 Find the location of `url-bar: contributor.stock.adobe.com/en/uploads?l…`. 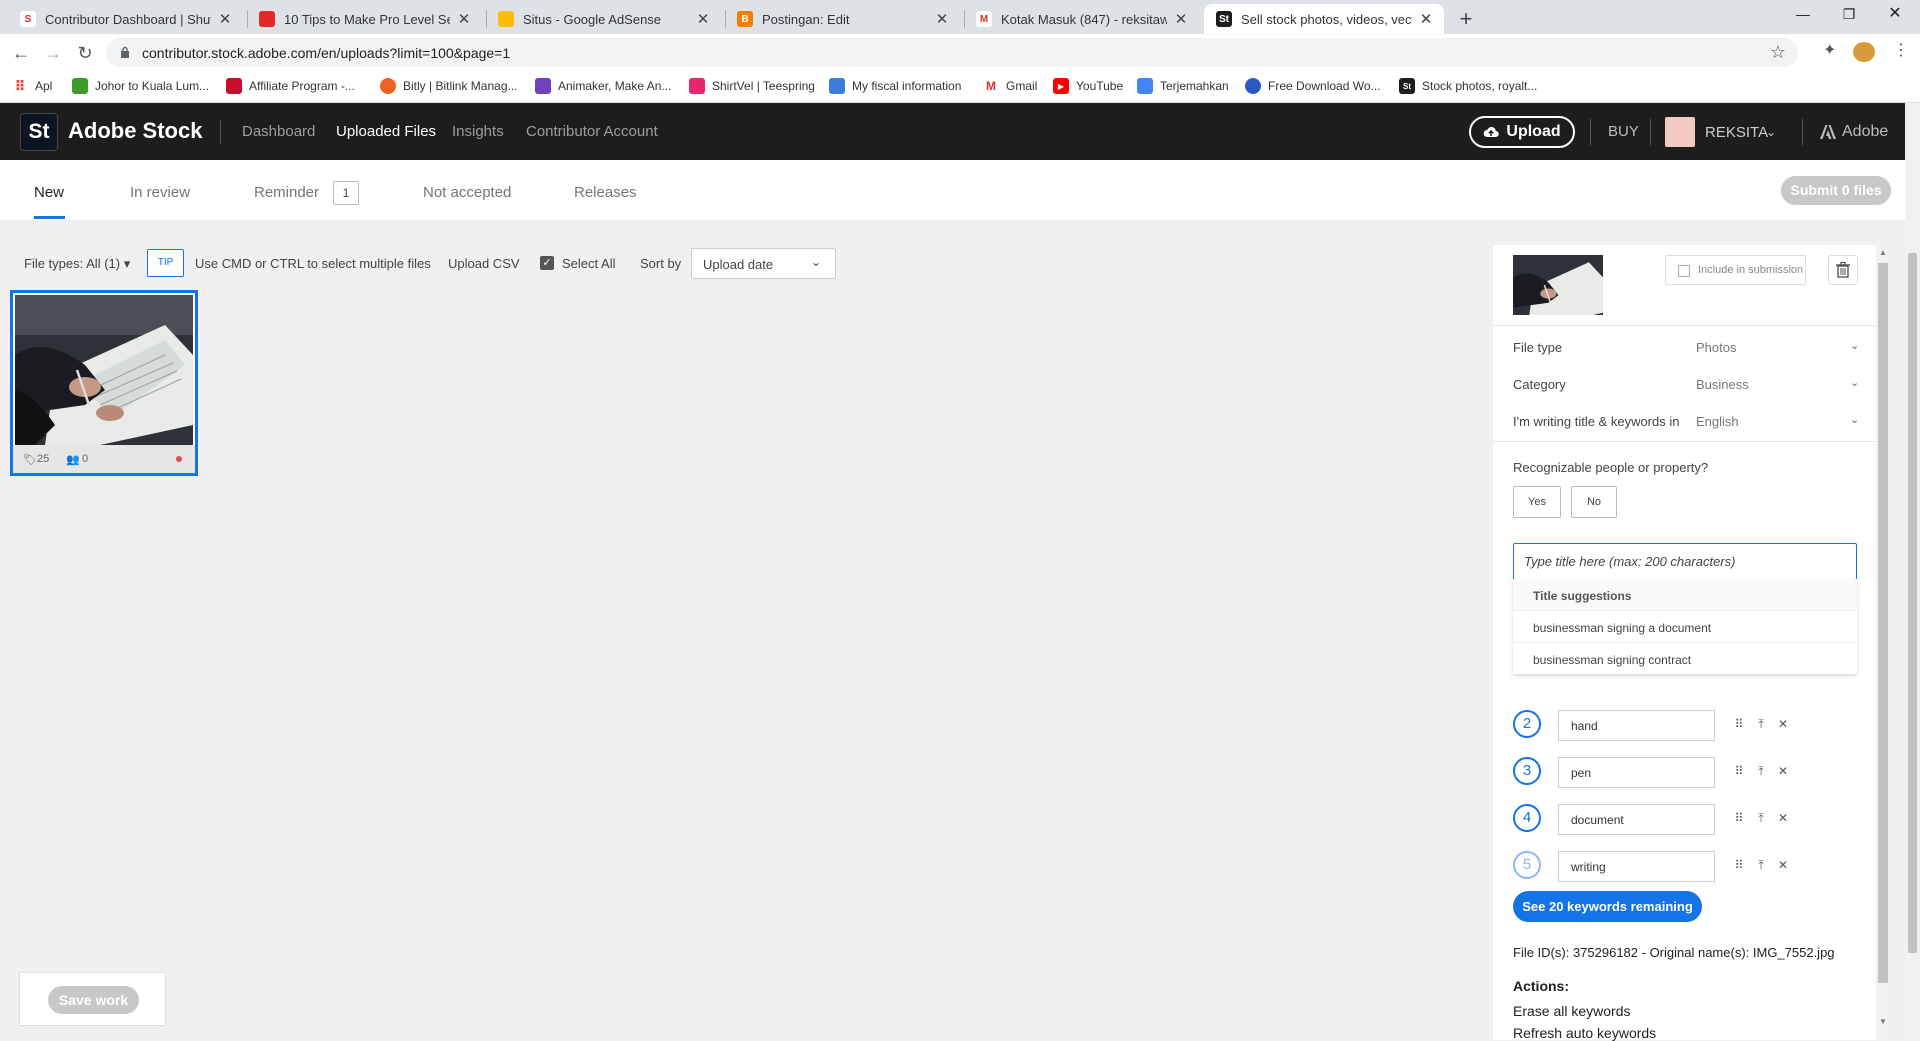

url-bar: contributor.stock.adobe.com/en/uploads?l… is located at coordinates (952, 52).